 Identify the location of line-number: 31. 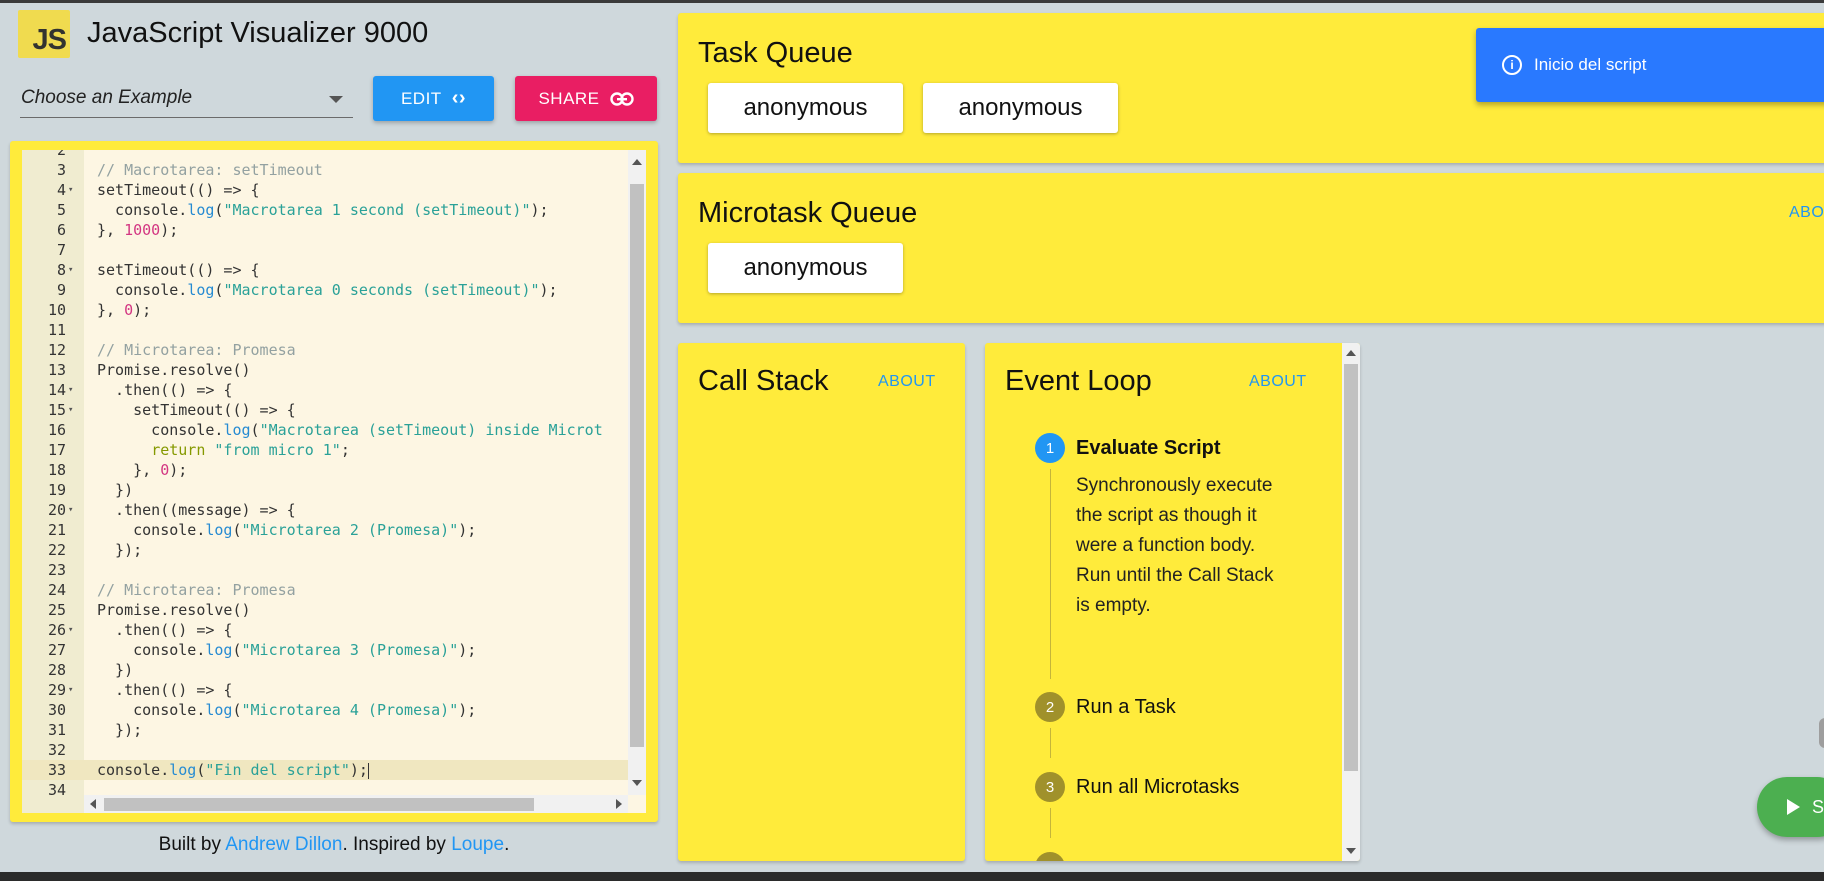
(56, 730).